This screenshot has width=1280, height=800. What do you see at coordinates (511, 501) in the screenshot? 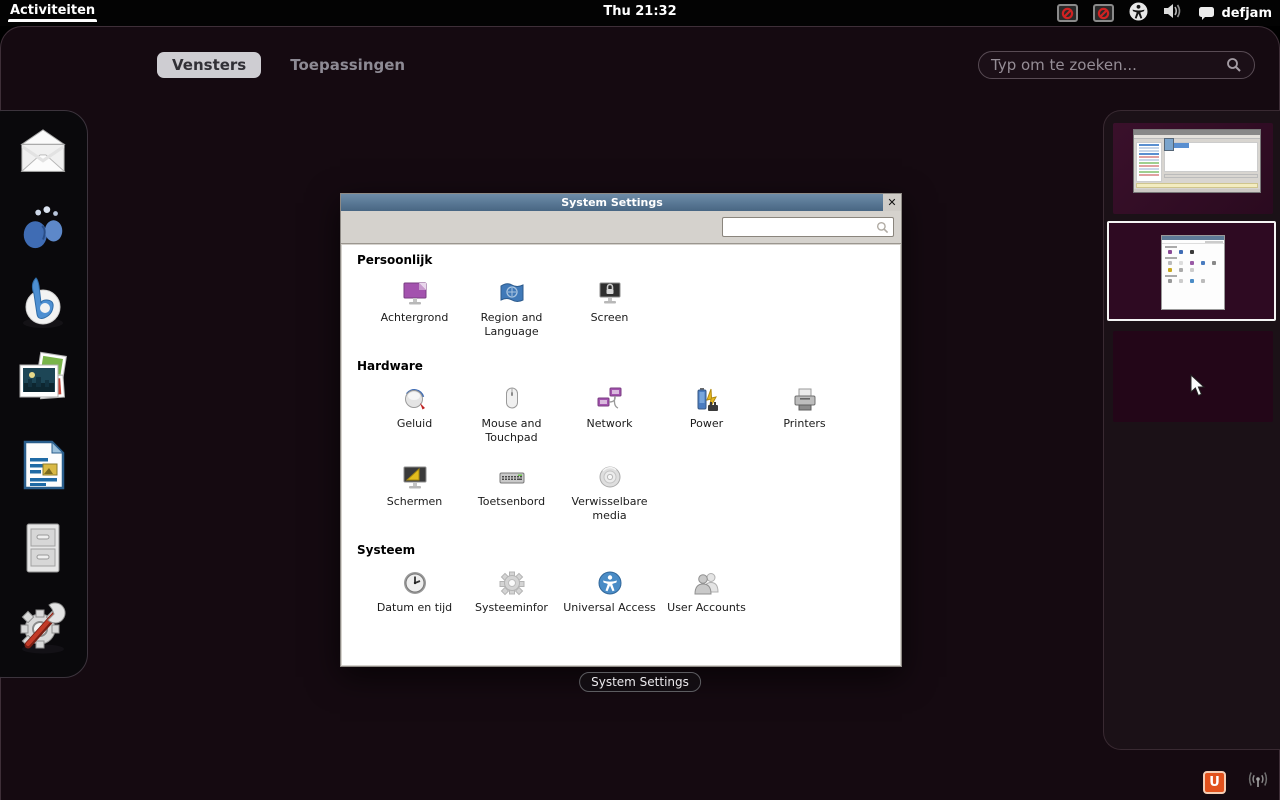
I see `item-label: Toetsenbord` at bounding box center [511, 501].